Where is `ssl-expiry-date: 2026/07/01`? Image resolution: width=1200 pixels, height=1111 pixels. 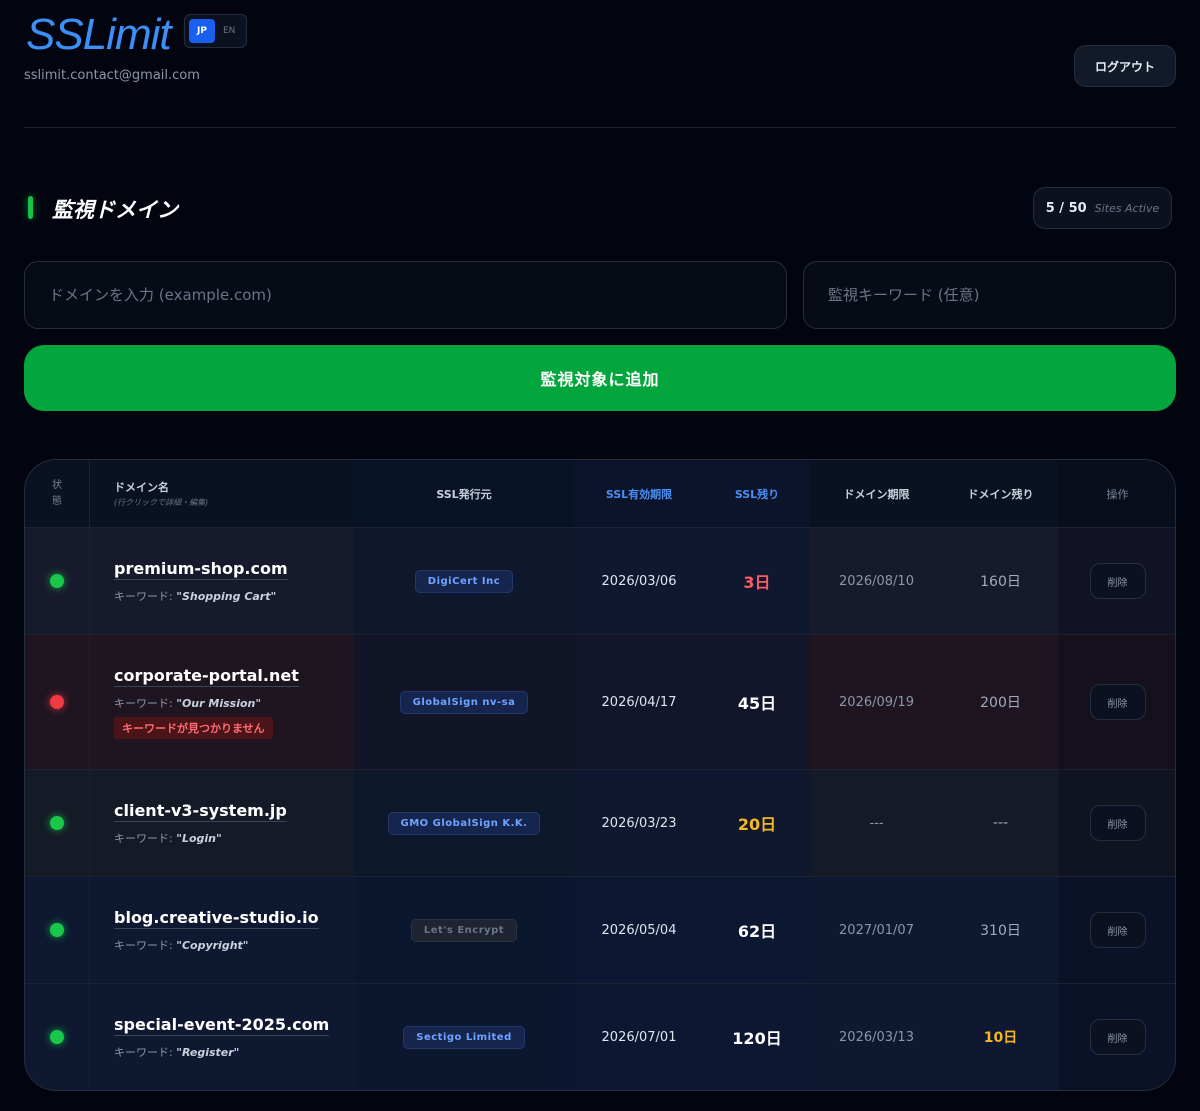 ssl-expiry-date: 2026/07/01 is located at coordinates (639, 1037).